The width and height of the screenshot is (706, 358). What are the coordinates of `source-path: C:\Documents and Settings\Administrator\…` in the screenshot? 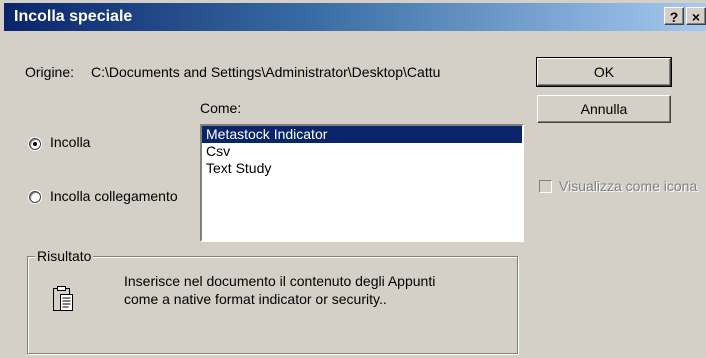 It's located at (266, 72).